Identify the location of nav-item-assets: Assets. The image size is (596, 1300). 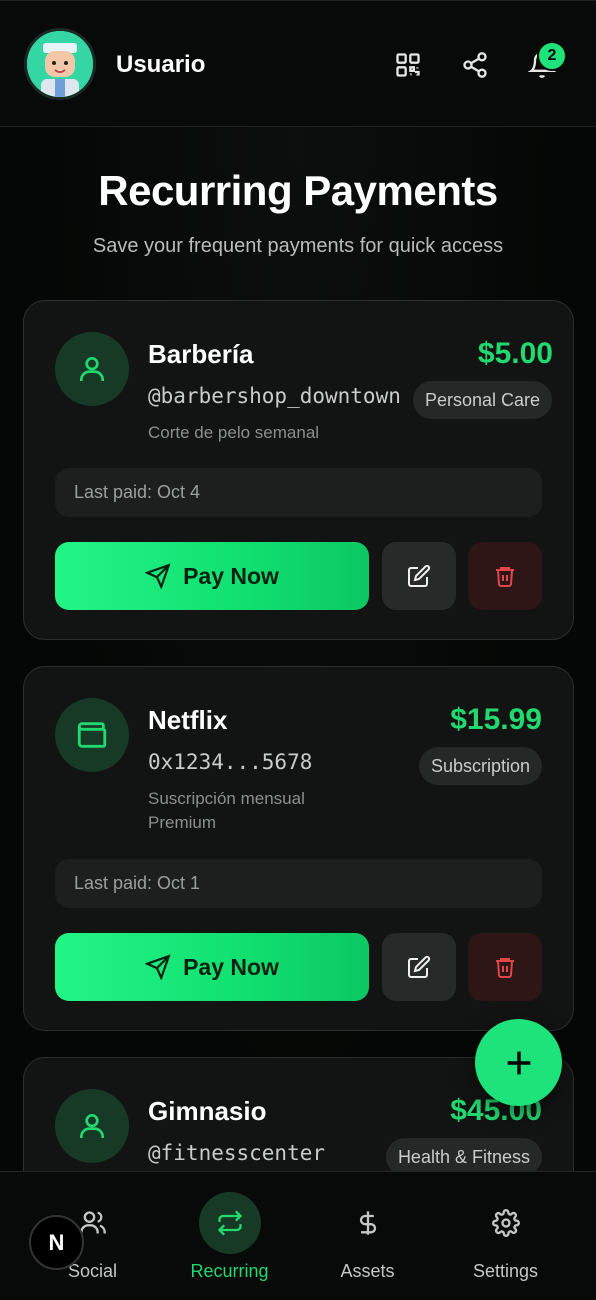
(367, 1236).